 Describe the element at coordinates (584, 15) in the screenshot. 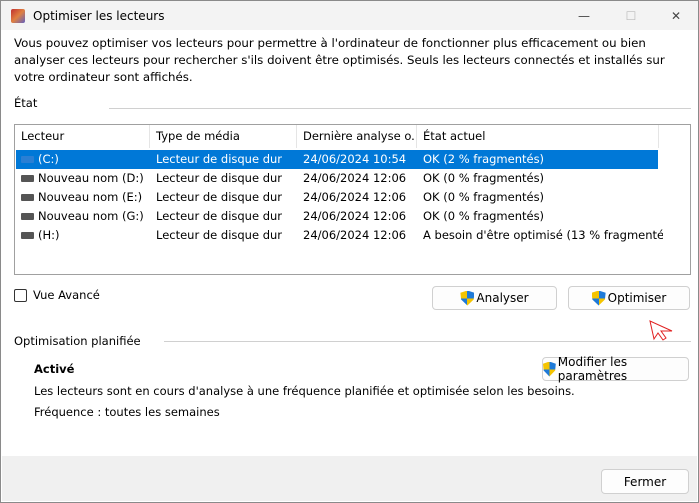

I see `minimize-button: —` at that location.